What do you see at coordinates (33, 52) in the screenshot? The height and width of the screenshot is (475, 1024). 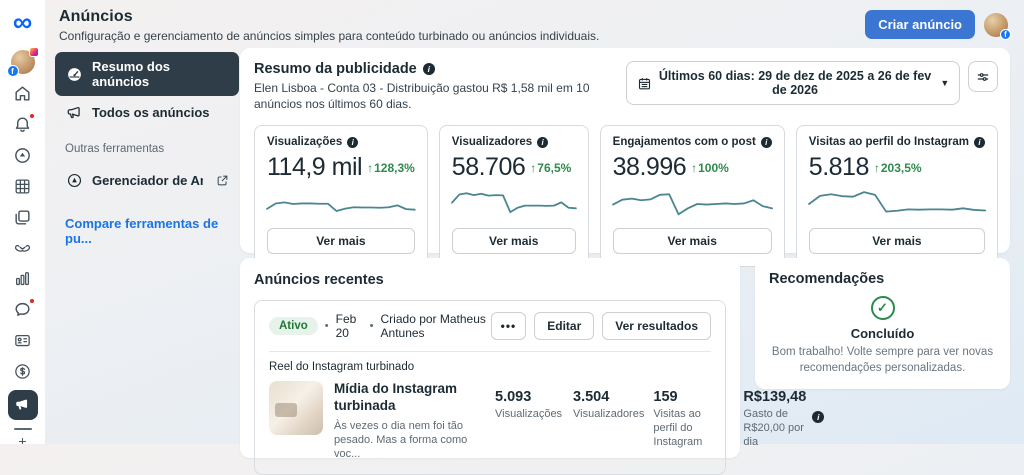 I see `instagram-badge-icon` at bounding box center [33, 52].